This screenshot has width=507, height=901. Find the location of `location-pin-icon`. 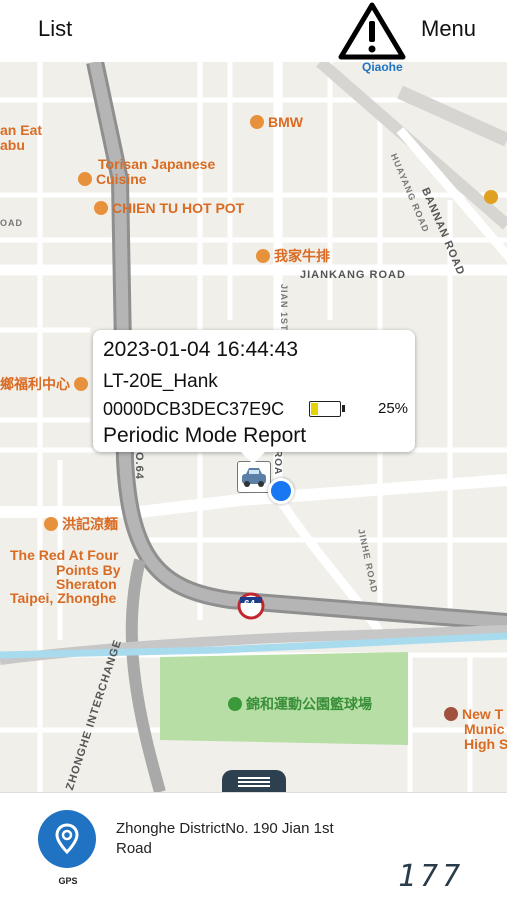

location-pin-icon is located at coordinates (67, 839).